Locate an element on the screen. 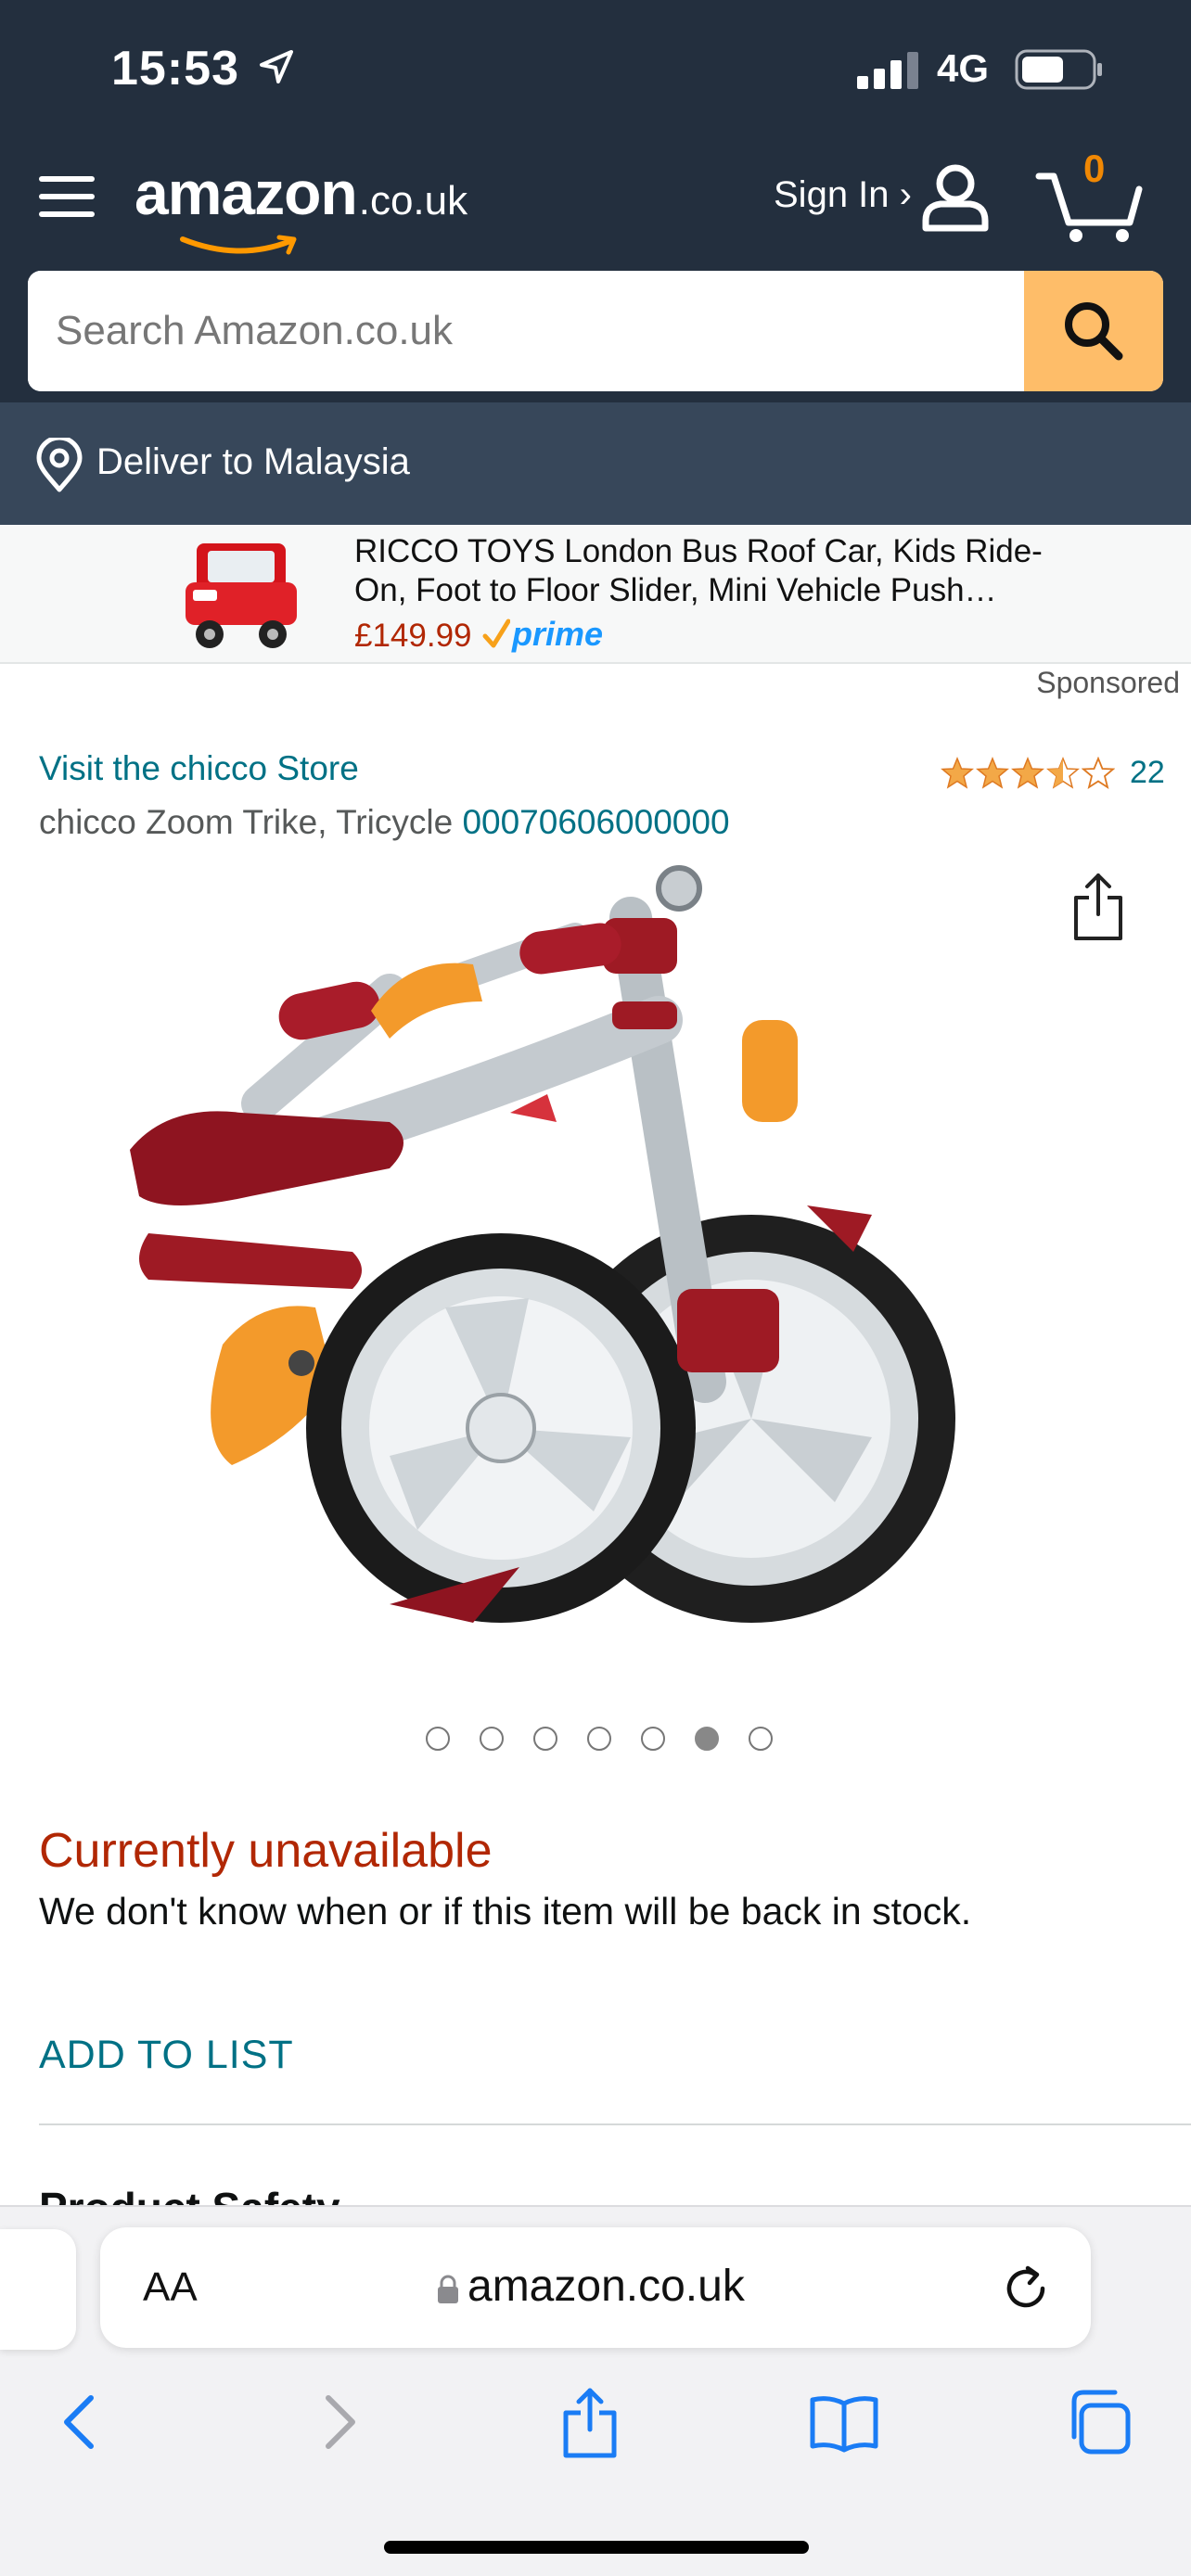 The width and height of the screenshot is (1191, 2576). back-arrow-icon is located at coordinates (80, 2422).